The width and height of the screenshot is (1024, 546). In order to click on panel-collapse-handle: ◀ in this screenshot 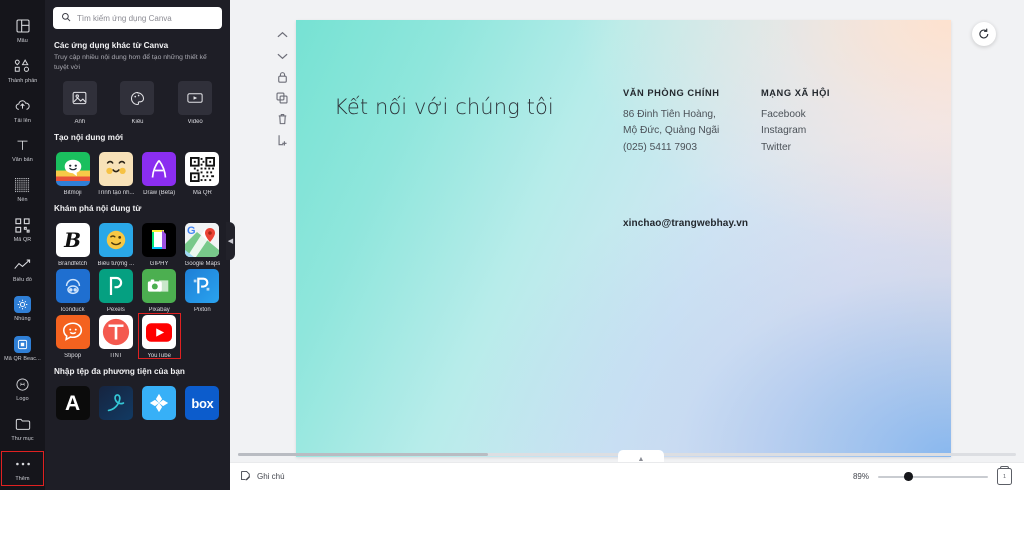, I will do `click(230, 241)`.